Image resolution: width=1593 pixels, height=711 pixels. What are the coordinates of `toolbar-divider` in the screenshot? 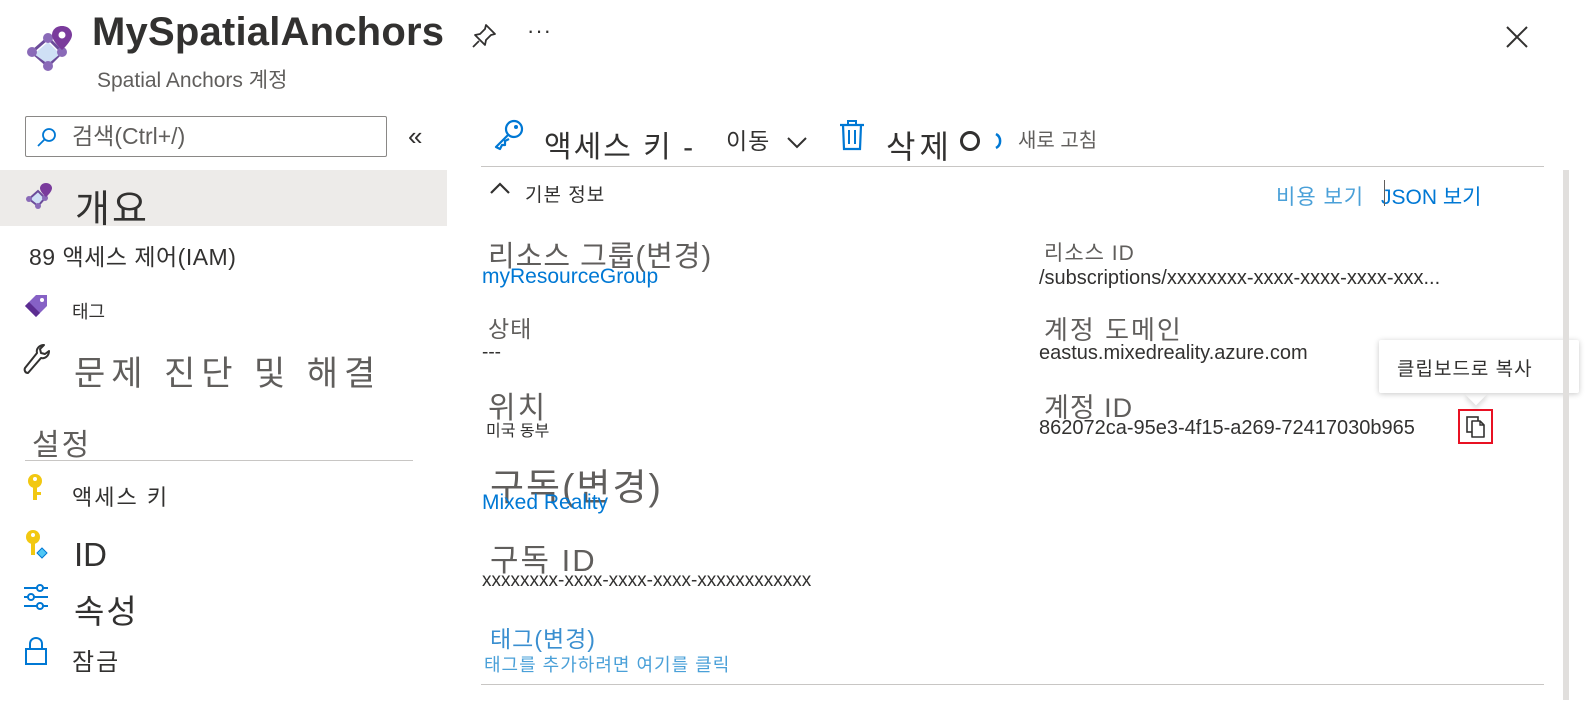 It's located at (1012, 166).